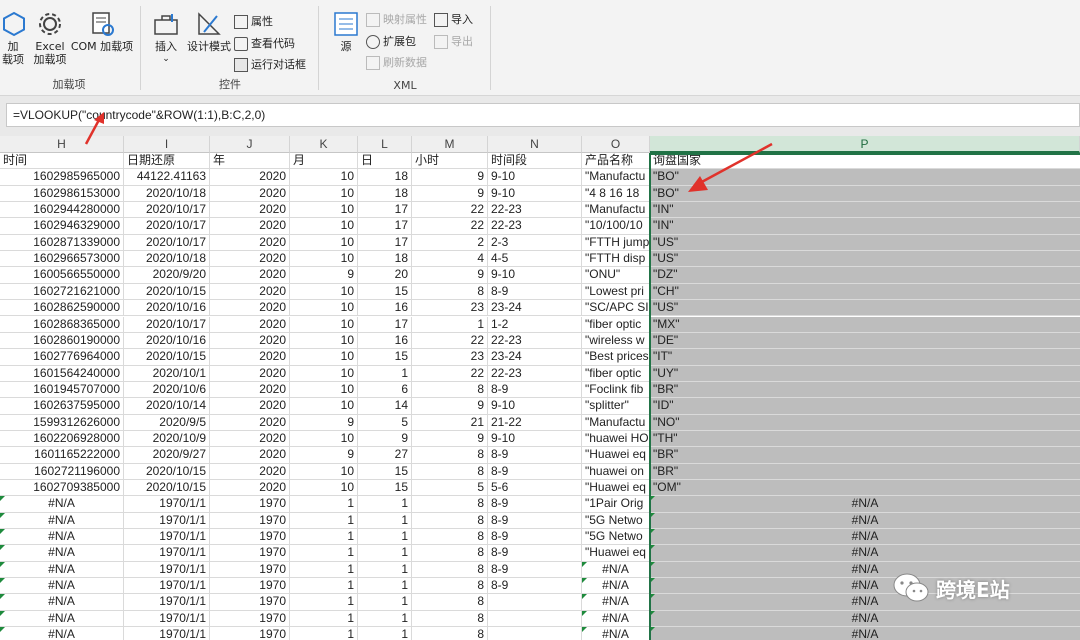  I want to click on cell: 1599312626000, so click(62, 422).